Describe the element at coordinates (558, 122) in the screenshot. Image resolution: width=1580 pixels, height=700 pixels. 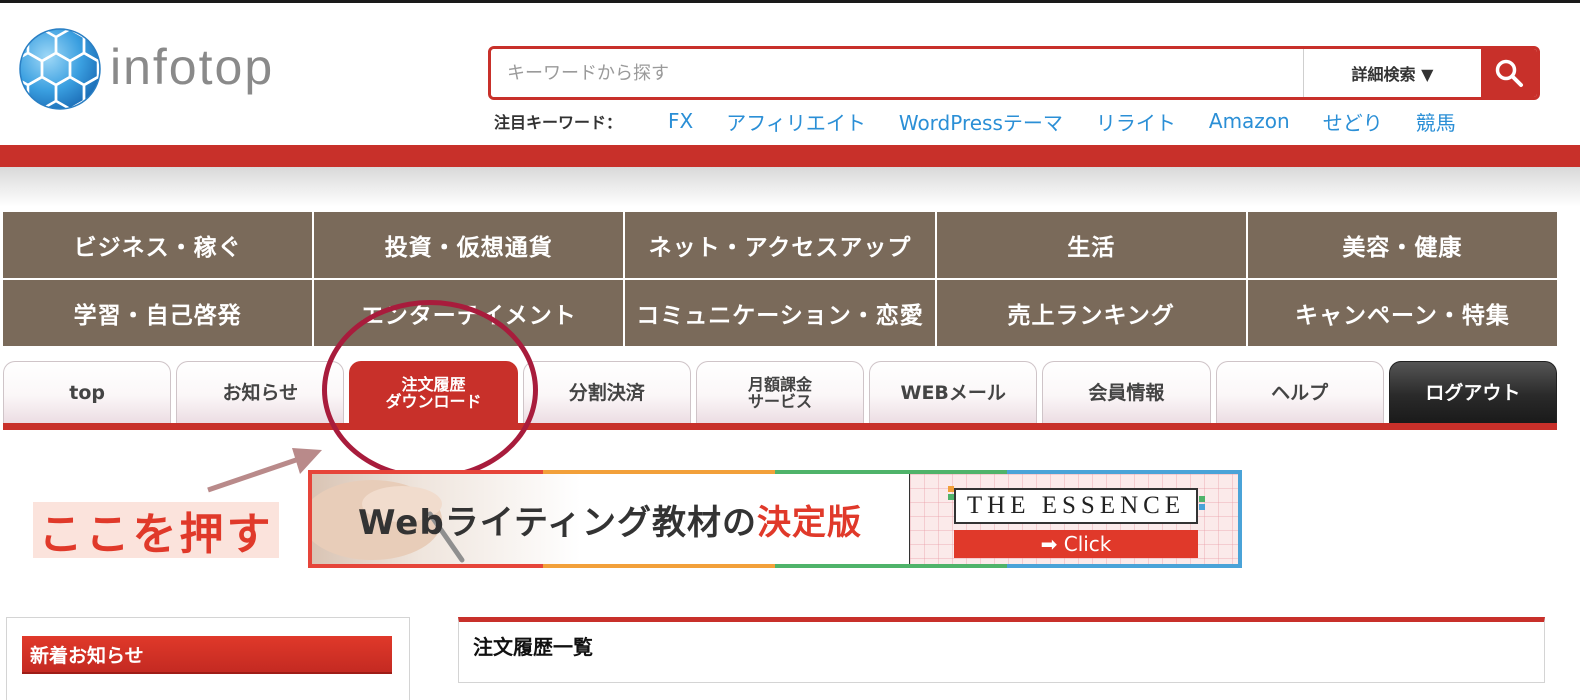
I see `featured-keywords-label: 注目キーワード：` at that location.